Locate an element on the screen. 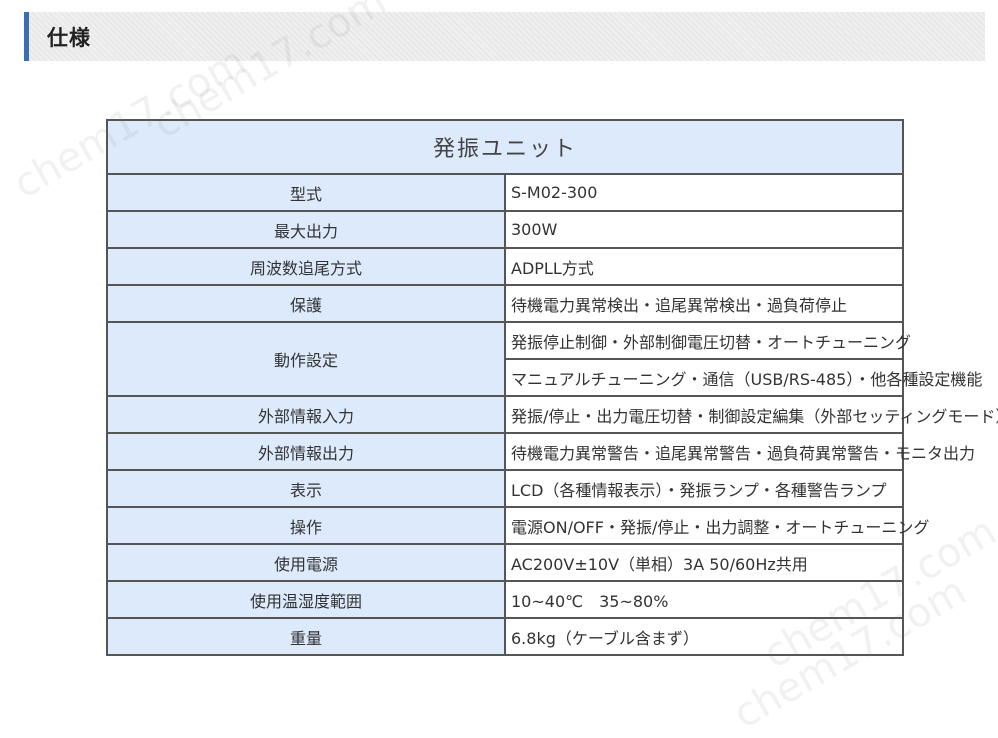  row-label-power-supply: 使用電源 is located at coordinates (306, 562).